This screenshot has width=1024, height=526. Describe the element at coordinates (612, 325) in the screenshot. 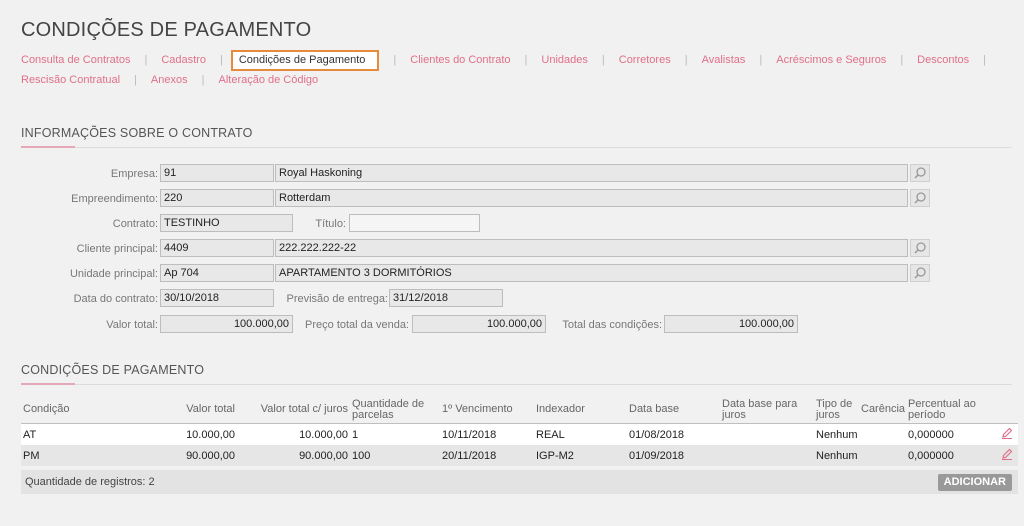

I see `total-condicoes-label: Total das condições:` at that location.